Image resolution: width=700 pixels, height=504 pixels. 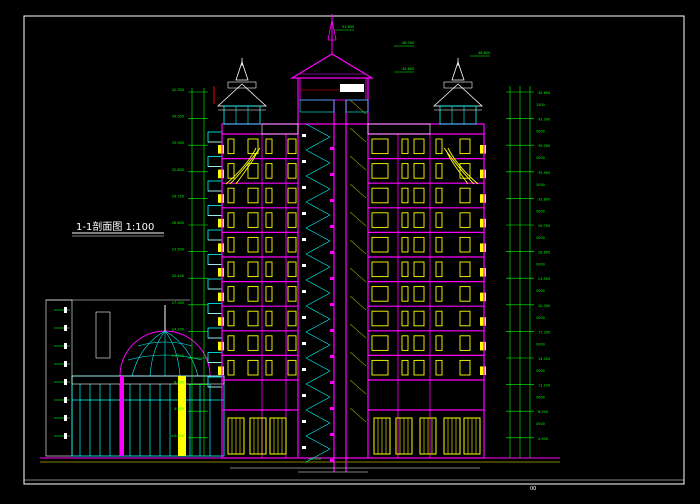 What do you see at coordinates (178, 356) in the screenshot?
I see `elevation-label: 11.100` at bounding box center [178, 356].